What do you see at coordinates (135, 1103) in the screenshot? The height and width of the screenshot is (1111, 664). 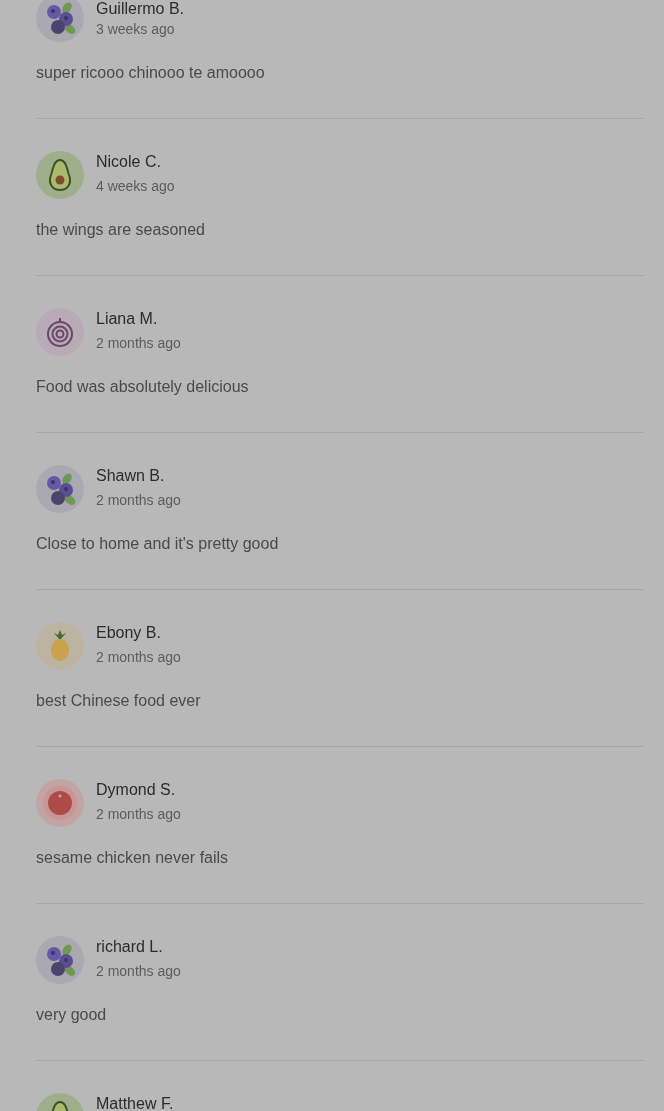 I see `reviewer-name: Matthew F.` at bounding box center [135, 1103].